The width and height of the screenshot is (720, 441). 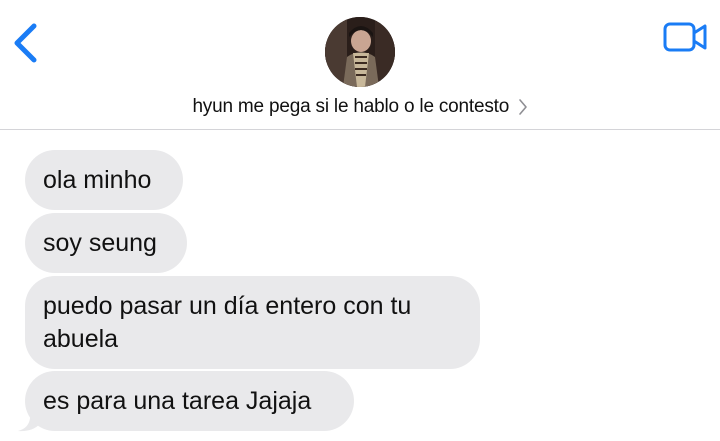 I want to click on message-bubble: es para una tarea Jajaja, so click(x=189, y=401).